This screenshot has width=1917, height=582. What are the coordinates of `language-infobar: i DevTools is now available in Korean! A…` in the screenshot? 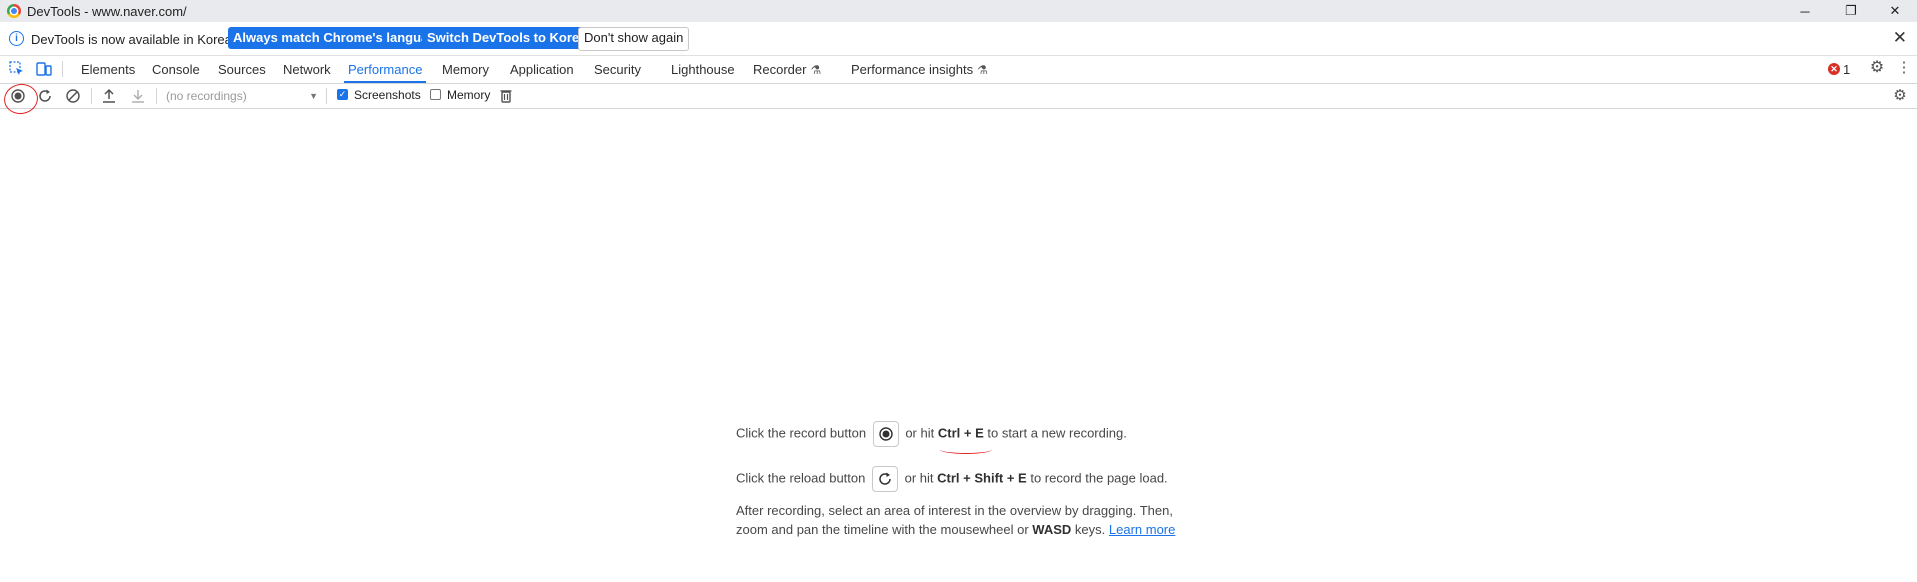 It's located at (958, 39).